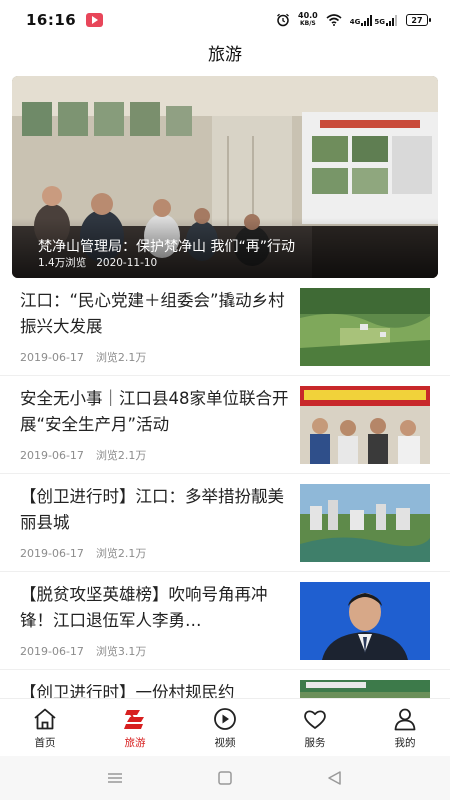 Image resolution: width=450 pixels, height=800 pixels. I want to click on status-time: 16:16, so click(51, 20).